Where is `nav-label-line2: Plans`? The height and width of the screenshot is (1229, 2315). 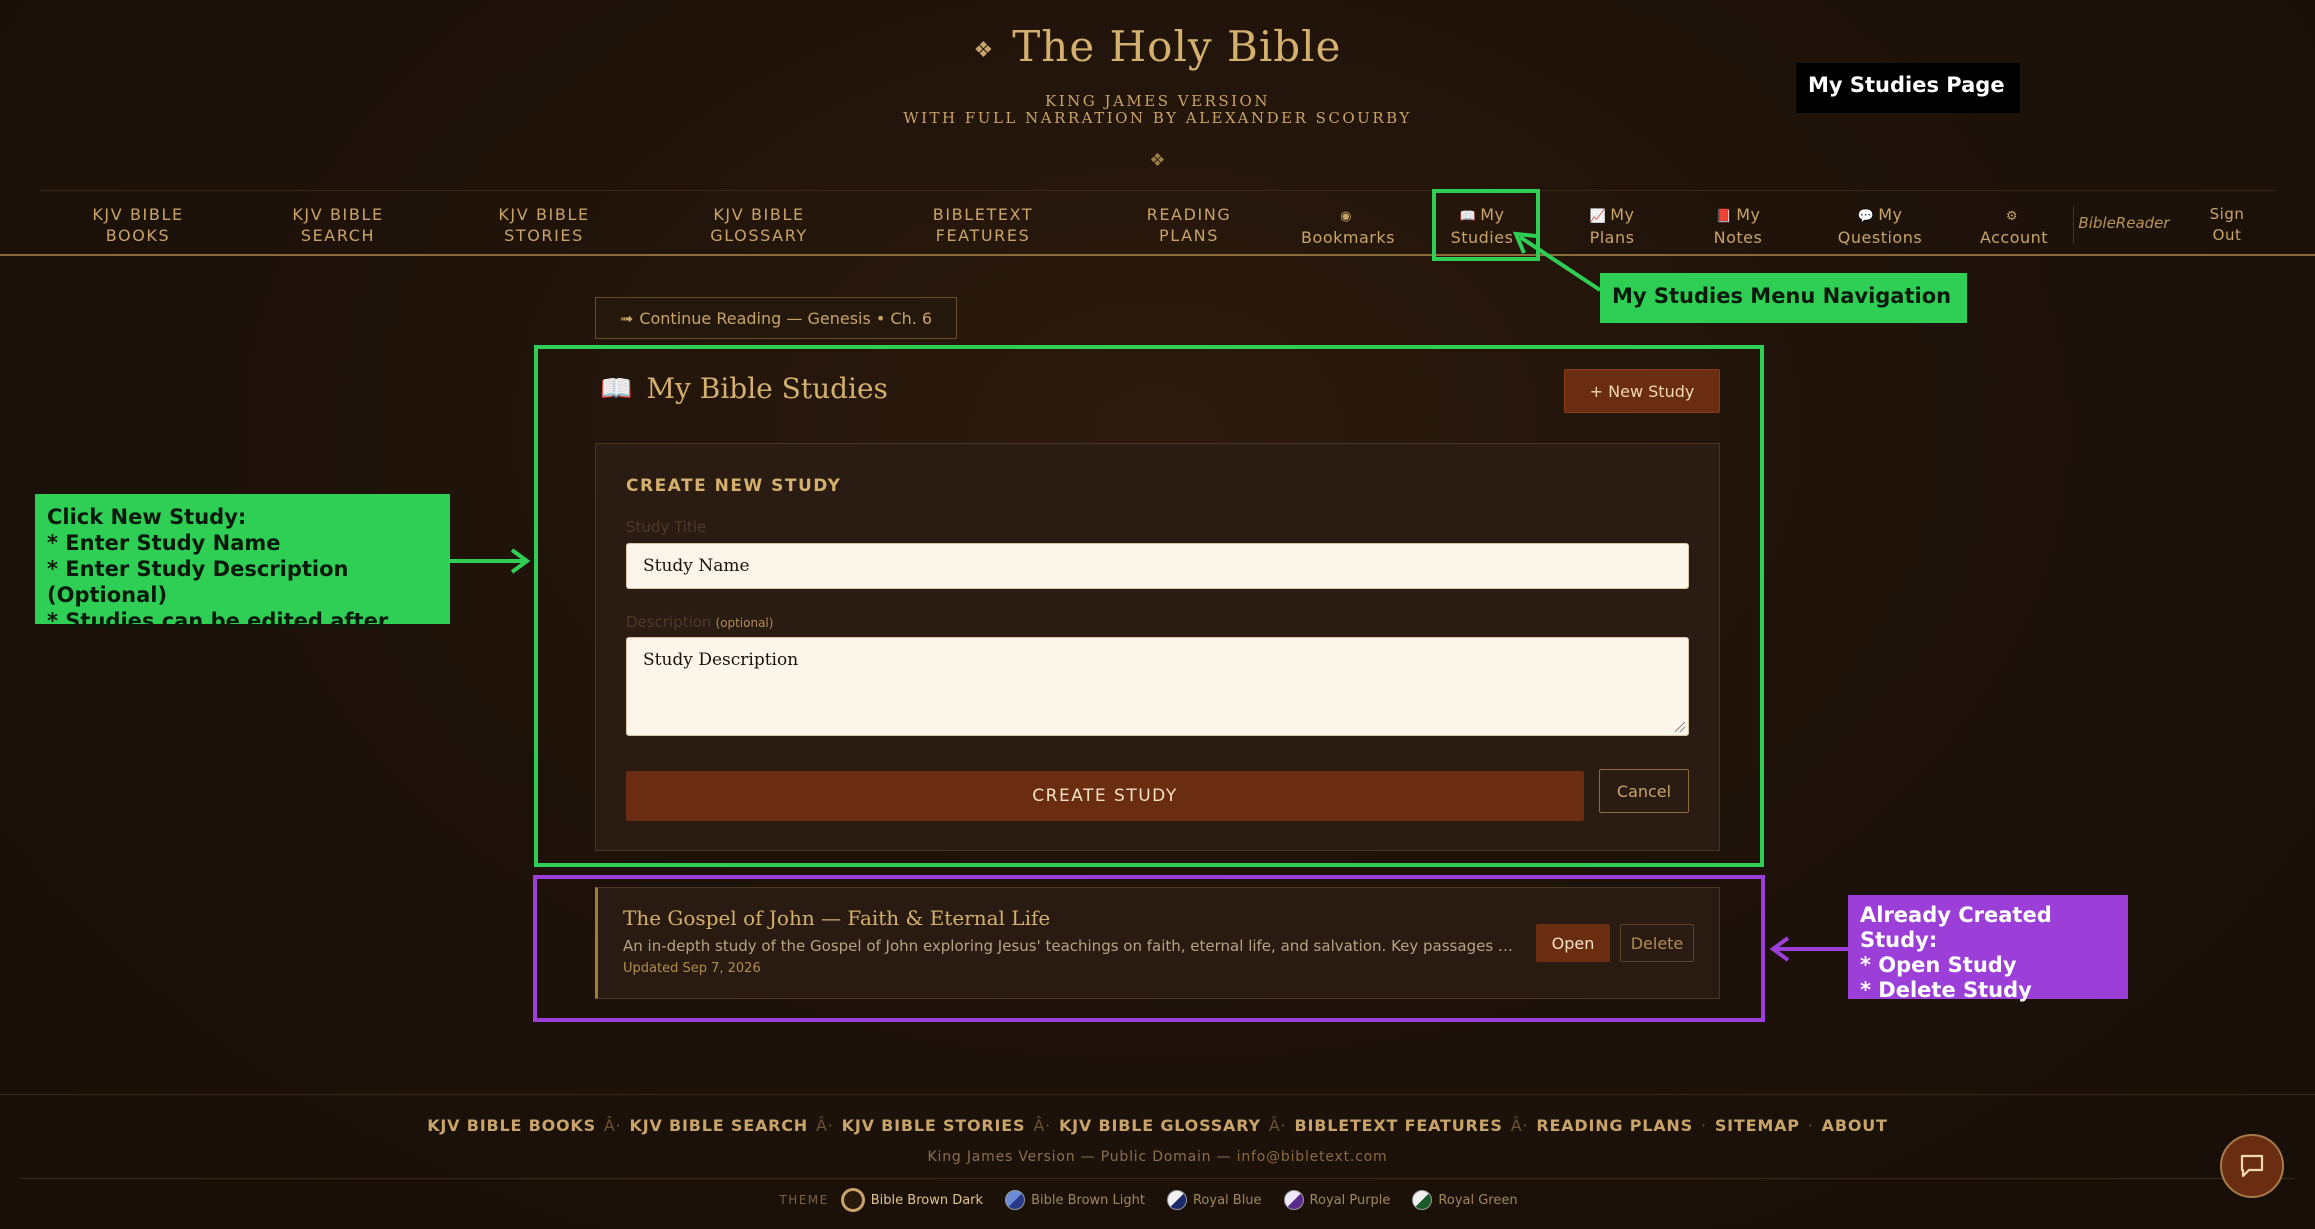
nav-label-line2: Plans is located at coordinates (1612, 237).